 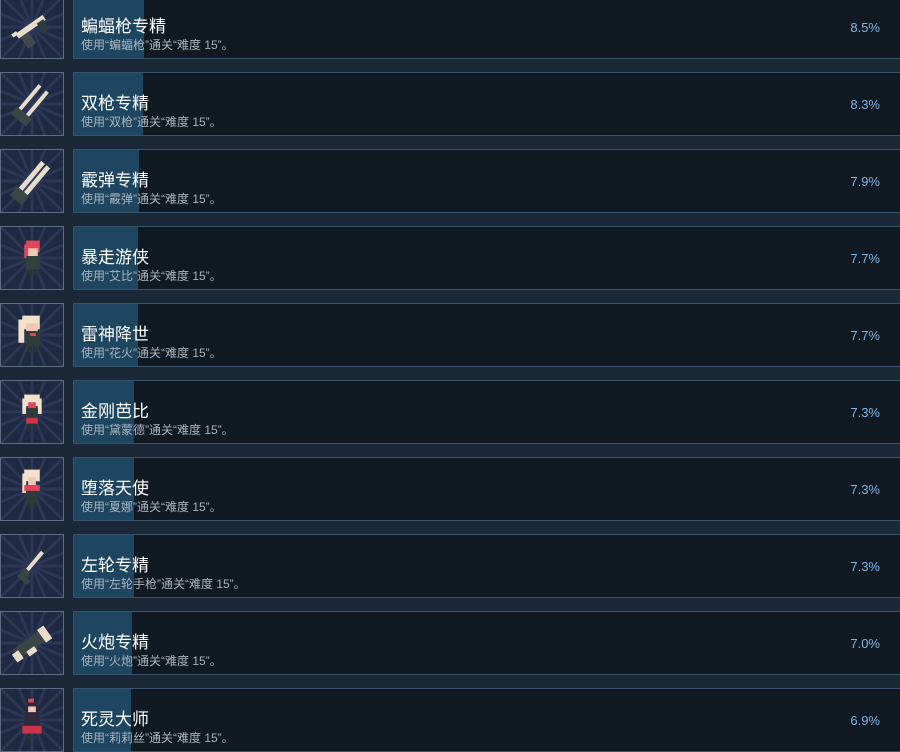 I want to click on achievement-row: 霰弹专精使用“霰弹”通关“难度 15”。 7.9%, so click(x=450, y=182).